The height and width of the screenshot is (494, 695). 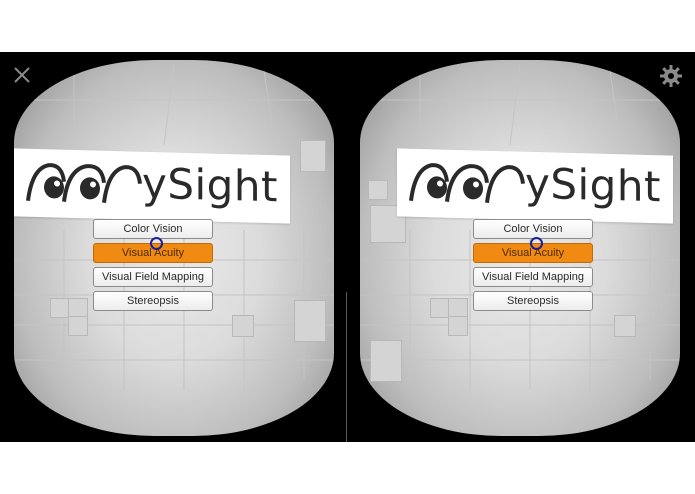 What do you see at coordinates (346, 367) in the screenshot?
I see `eye-divider` at bounding box center [346, 367].